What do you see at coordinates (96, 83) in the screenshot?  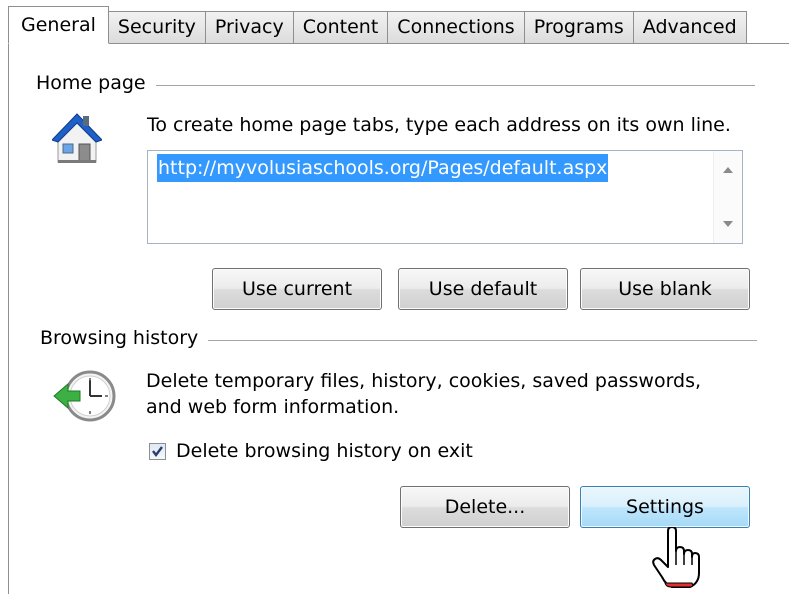 I see `home-page-group-title: Home page` at bounding box center [96, 83].